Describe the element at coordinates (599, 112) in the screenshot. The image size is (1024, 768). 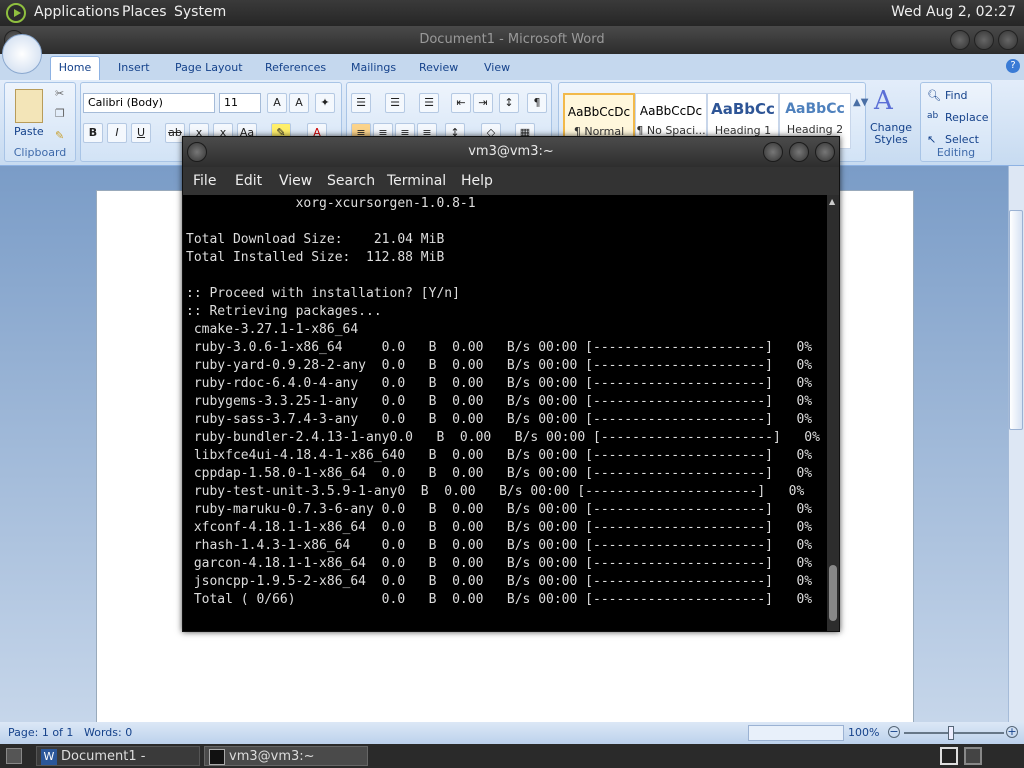
I see `style-normal-preview: AaBbCcDc` at that location.